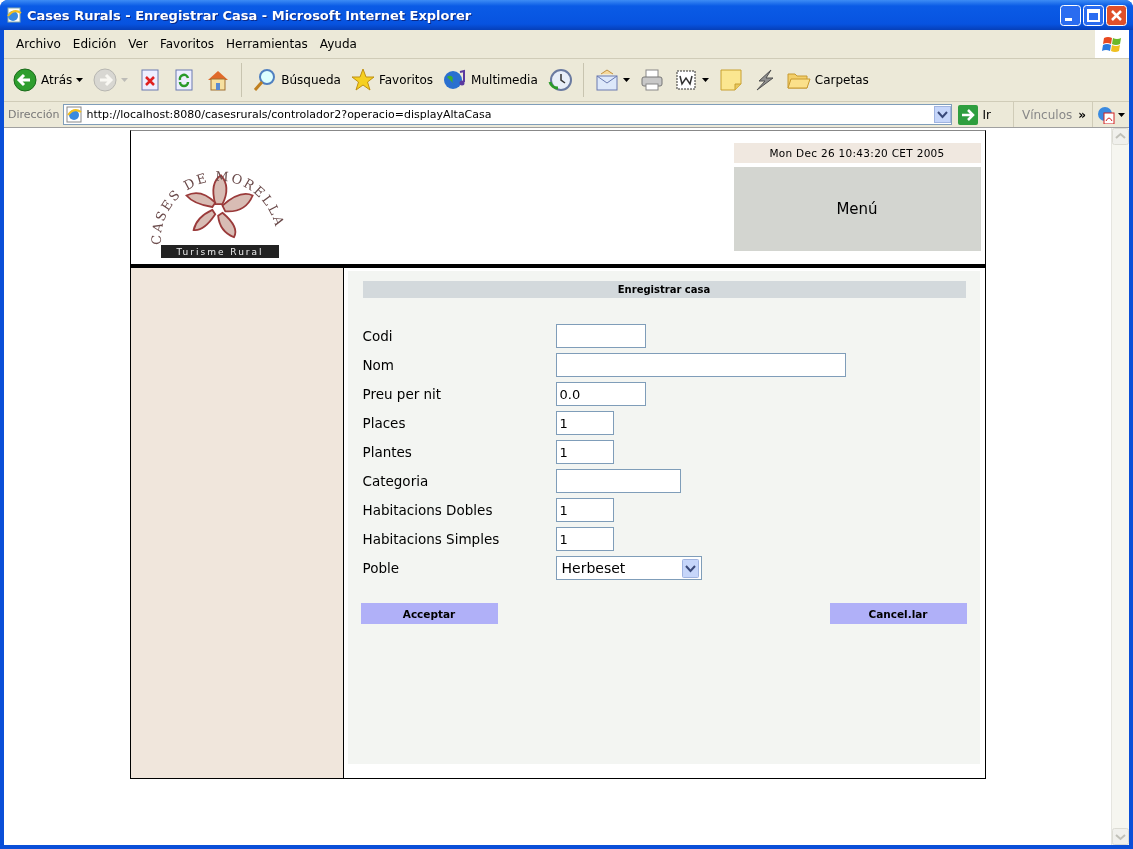 The width and height of the screenshot is (1133, 849). Describe the element at coordinates (1093, 15) in the screenshot. I see `maximize-button` at that location.